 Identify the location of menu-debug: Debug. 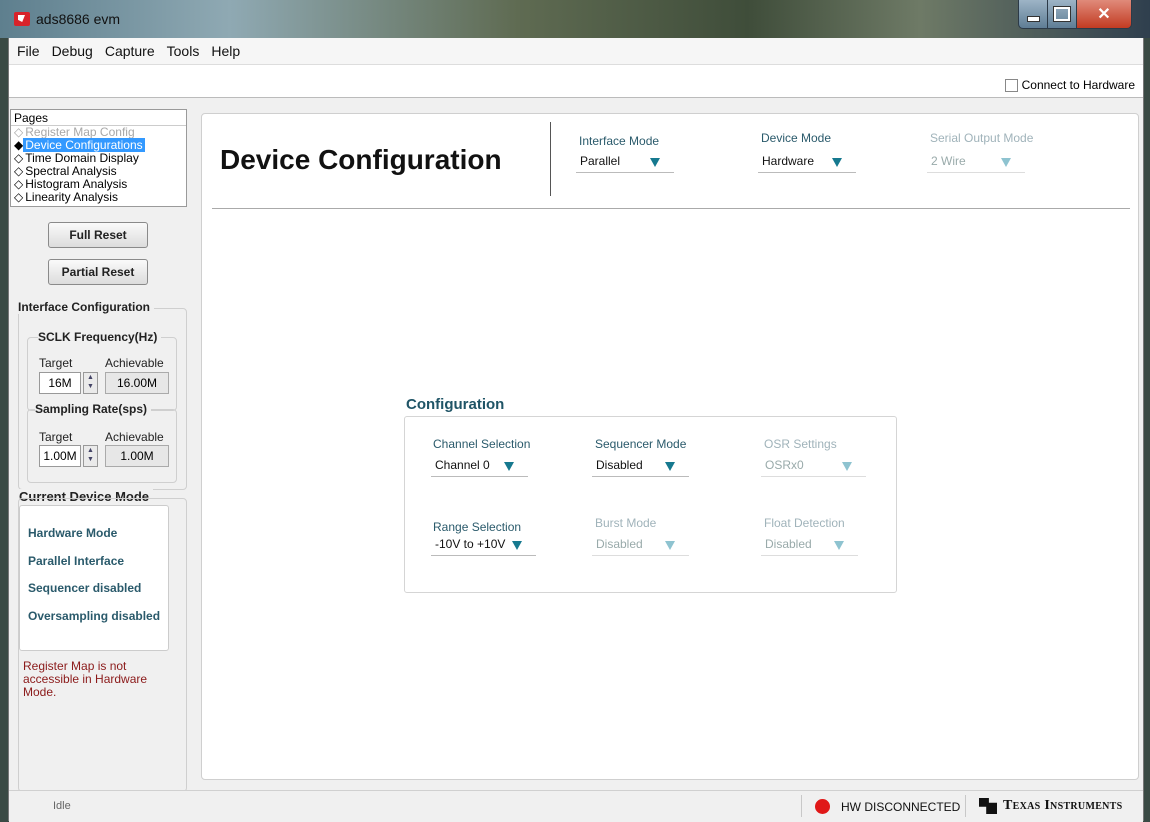
(72, 51).